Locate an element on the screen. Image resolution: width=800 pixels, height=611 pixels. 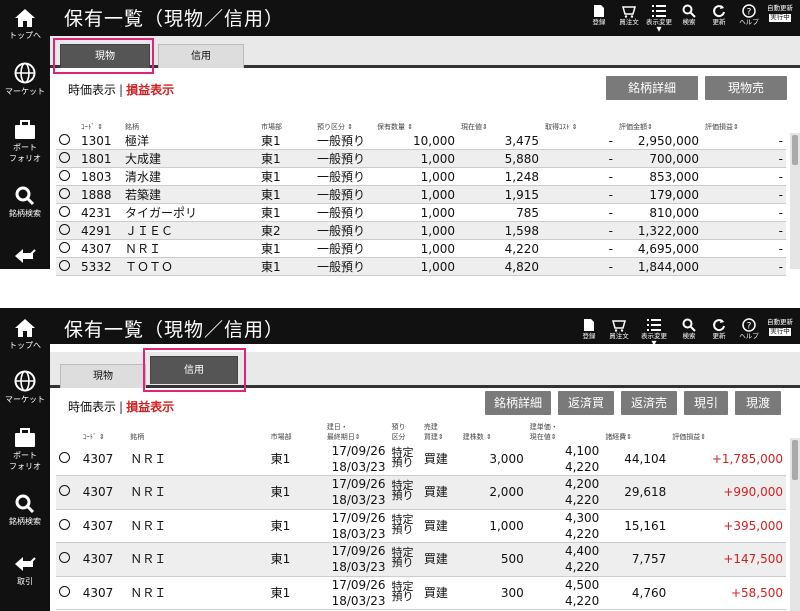
repay-buy-button: 返済買 is located at coordinates (586, 403).